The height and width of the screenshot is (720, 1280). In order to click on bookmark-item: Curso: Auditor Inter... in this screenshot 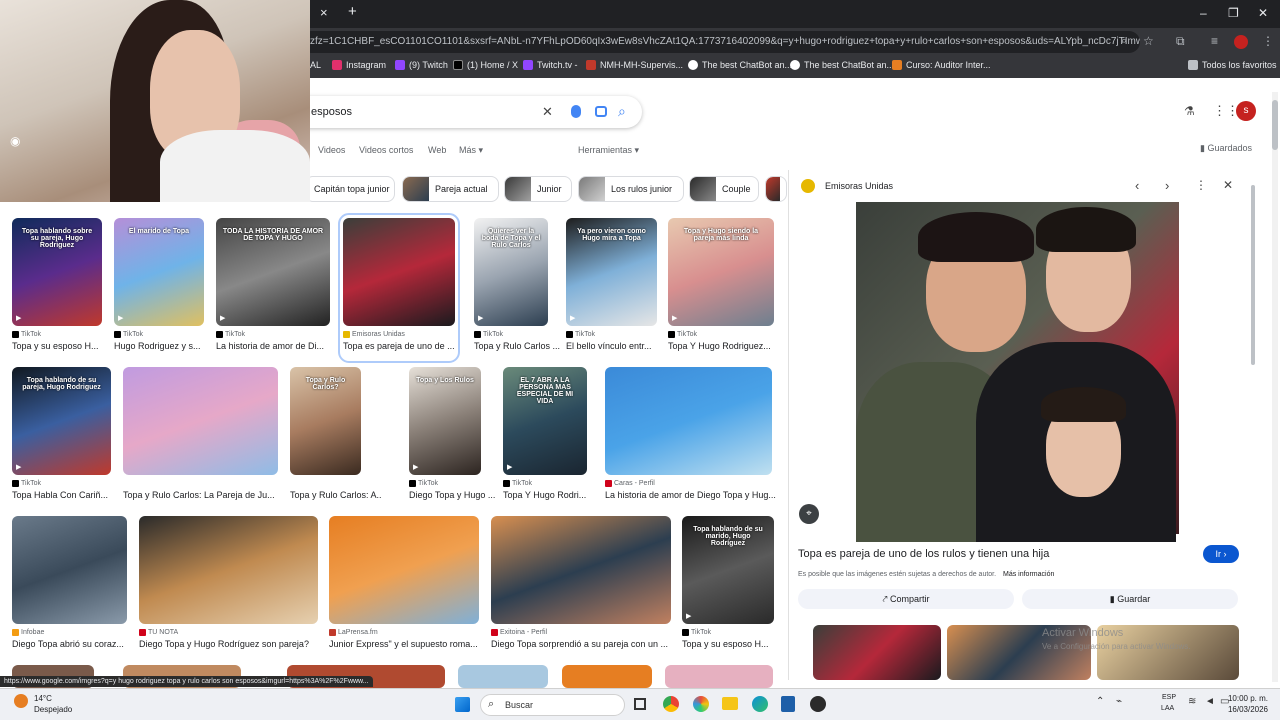, I will do `click(941, 65)`.